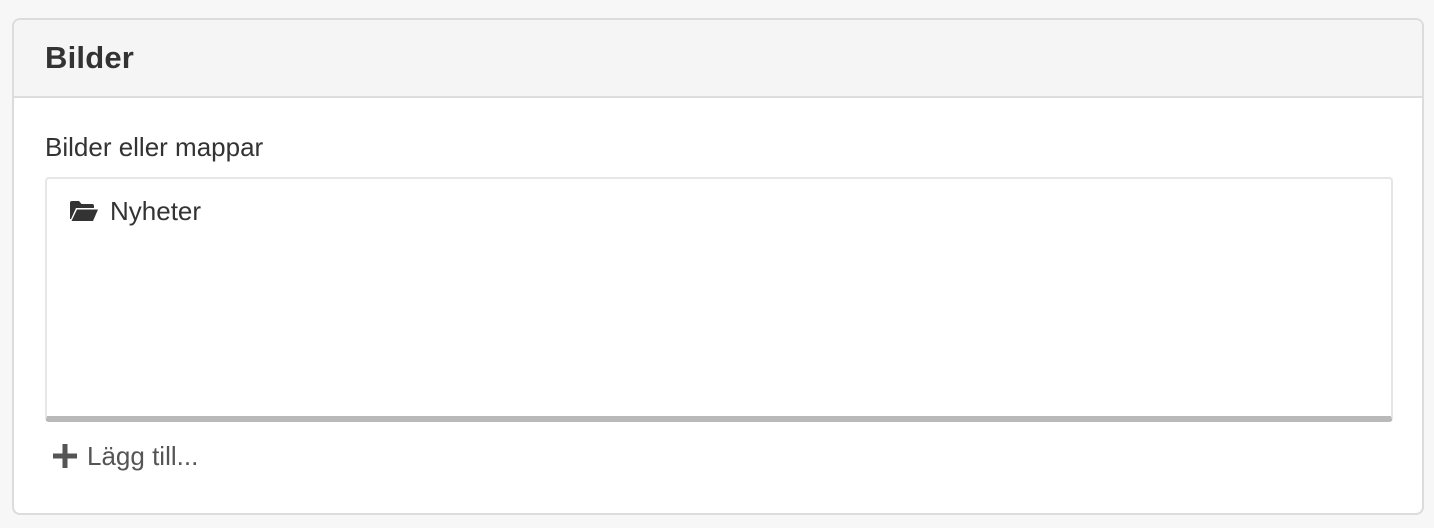 The height and width of the screenshot is (528, 1434). What do you see at coordinates (156, 210) in the screenshot?
I see `list-item-label: Nyheter` at bounding box center [156, 210].